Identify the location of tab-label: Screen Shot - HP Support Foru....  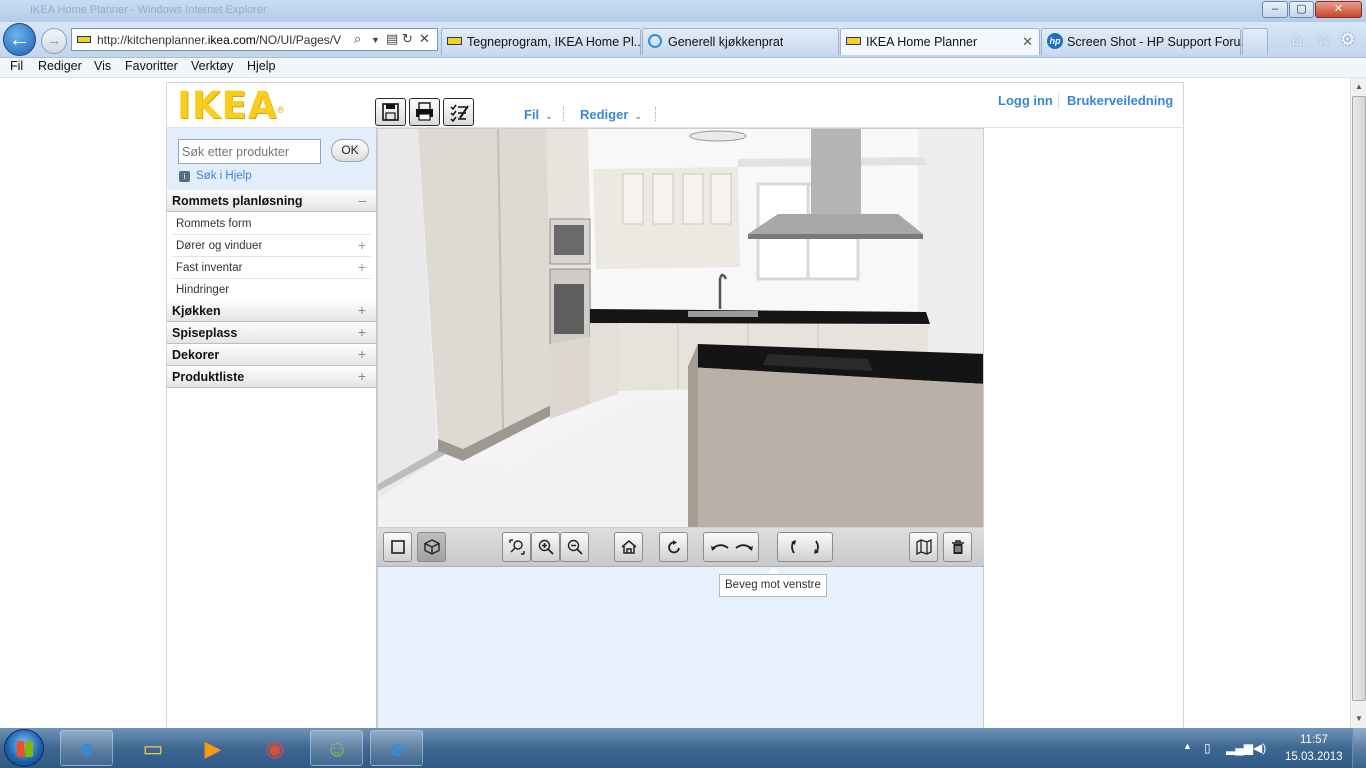
(1159, 42).